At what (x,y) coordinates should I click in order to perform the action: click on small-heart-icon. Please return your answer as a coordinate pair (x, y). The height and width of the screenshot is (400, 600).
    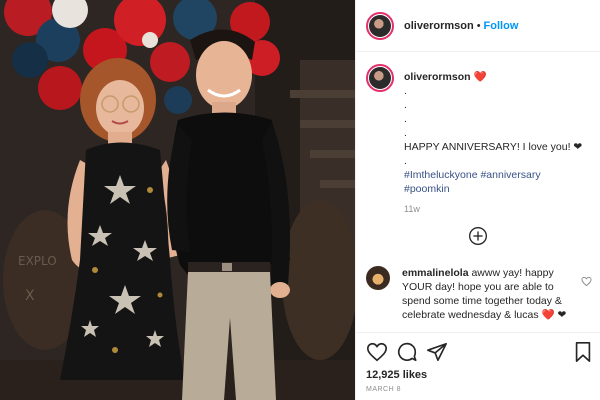
    Looking at the image, I should click on (586, 281).